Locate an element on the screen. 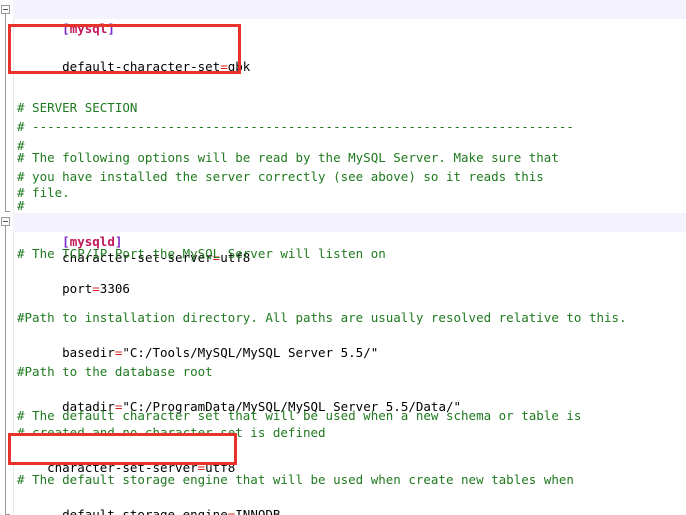  setting-key: default-character-set is located at coordinates (141, 66).